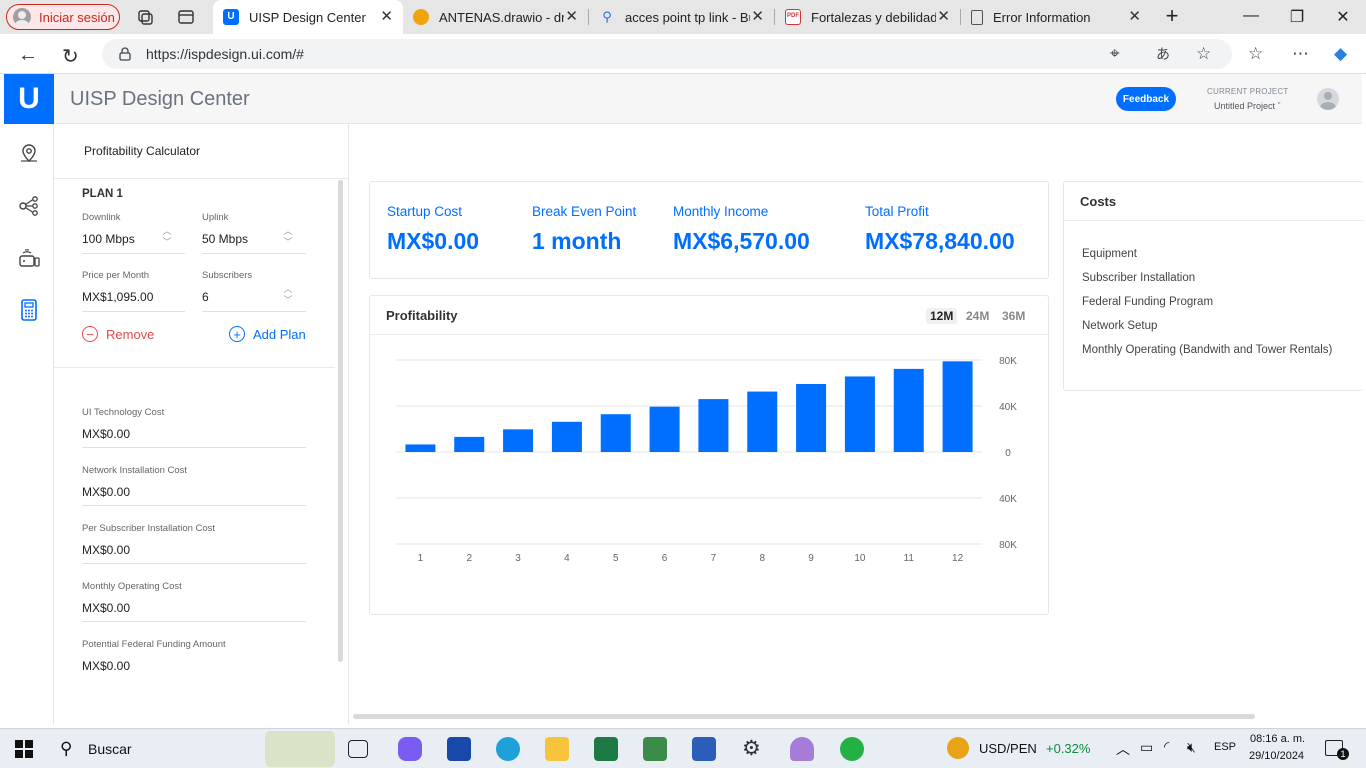 The height and width of the screenshot is (768, 1366). What do you see at coordinates (1343, 17) in the screenshot?
I see `close-window-icon: ✕` at bounding box center [1343, 17].